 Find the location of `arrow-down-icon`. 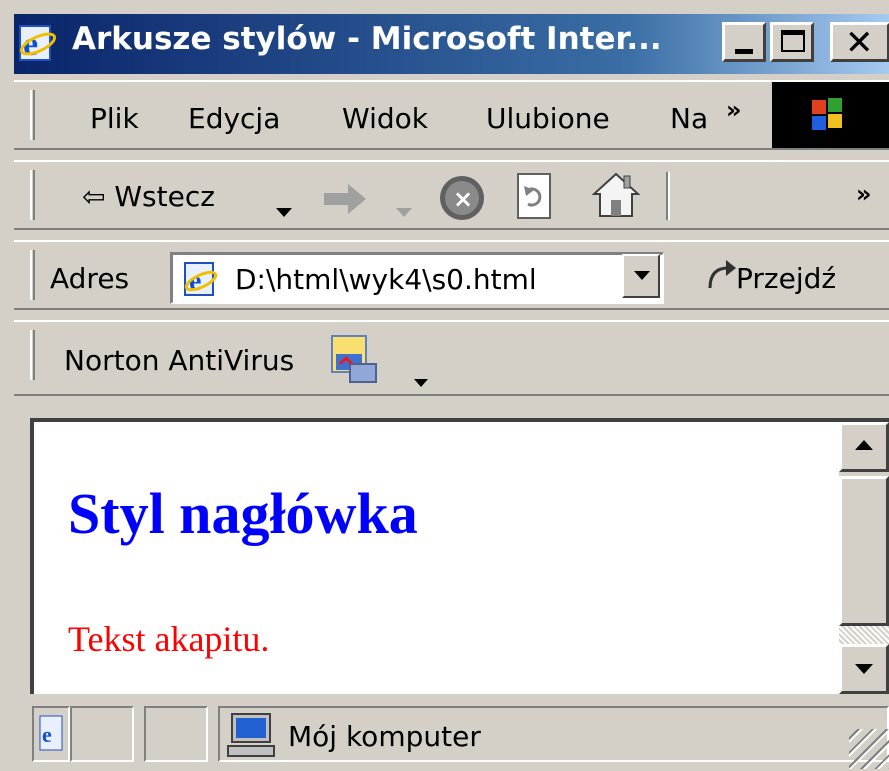

arrow-down-icon is located at coordinates (864, 669).